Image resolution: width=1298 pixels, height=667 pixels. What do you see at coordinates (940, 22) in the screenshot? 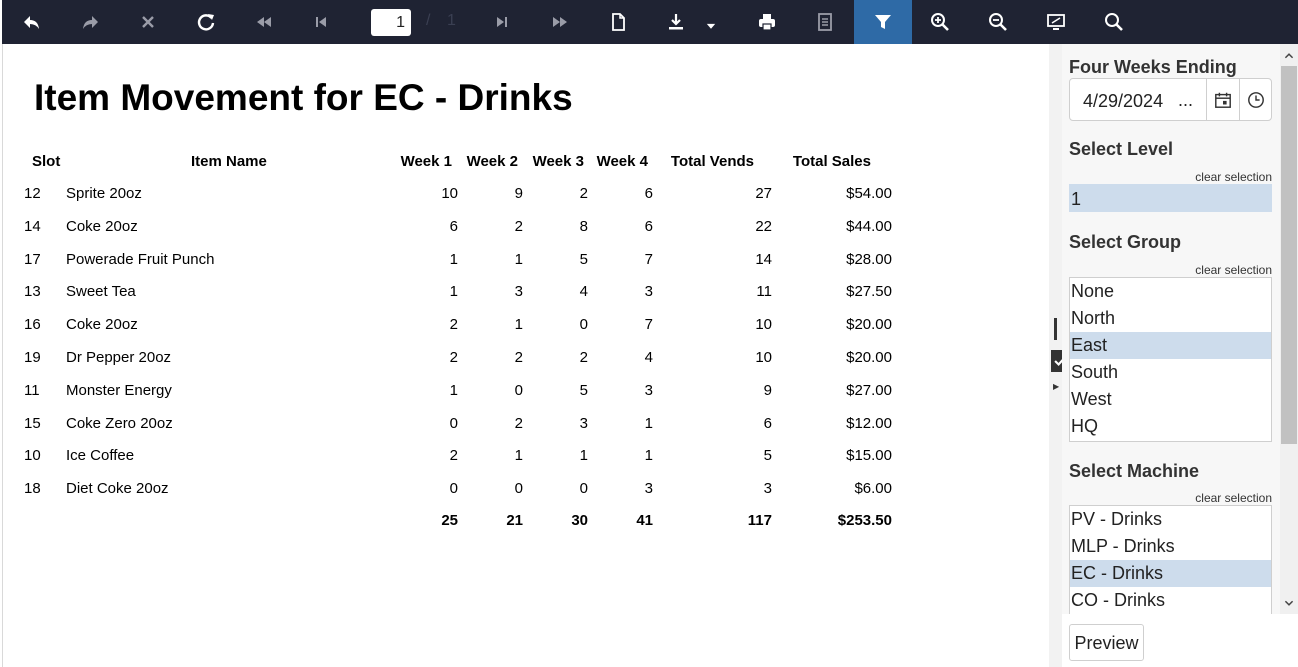
I see `zoom-in-button` at bounding box center [940, 22].